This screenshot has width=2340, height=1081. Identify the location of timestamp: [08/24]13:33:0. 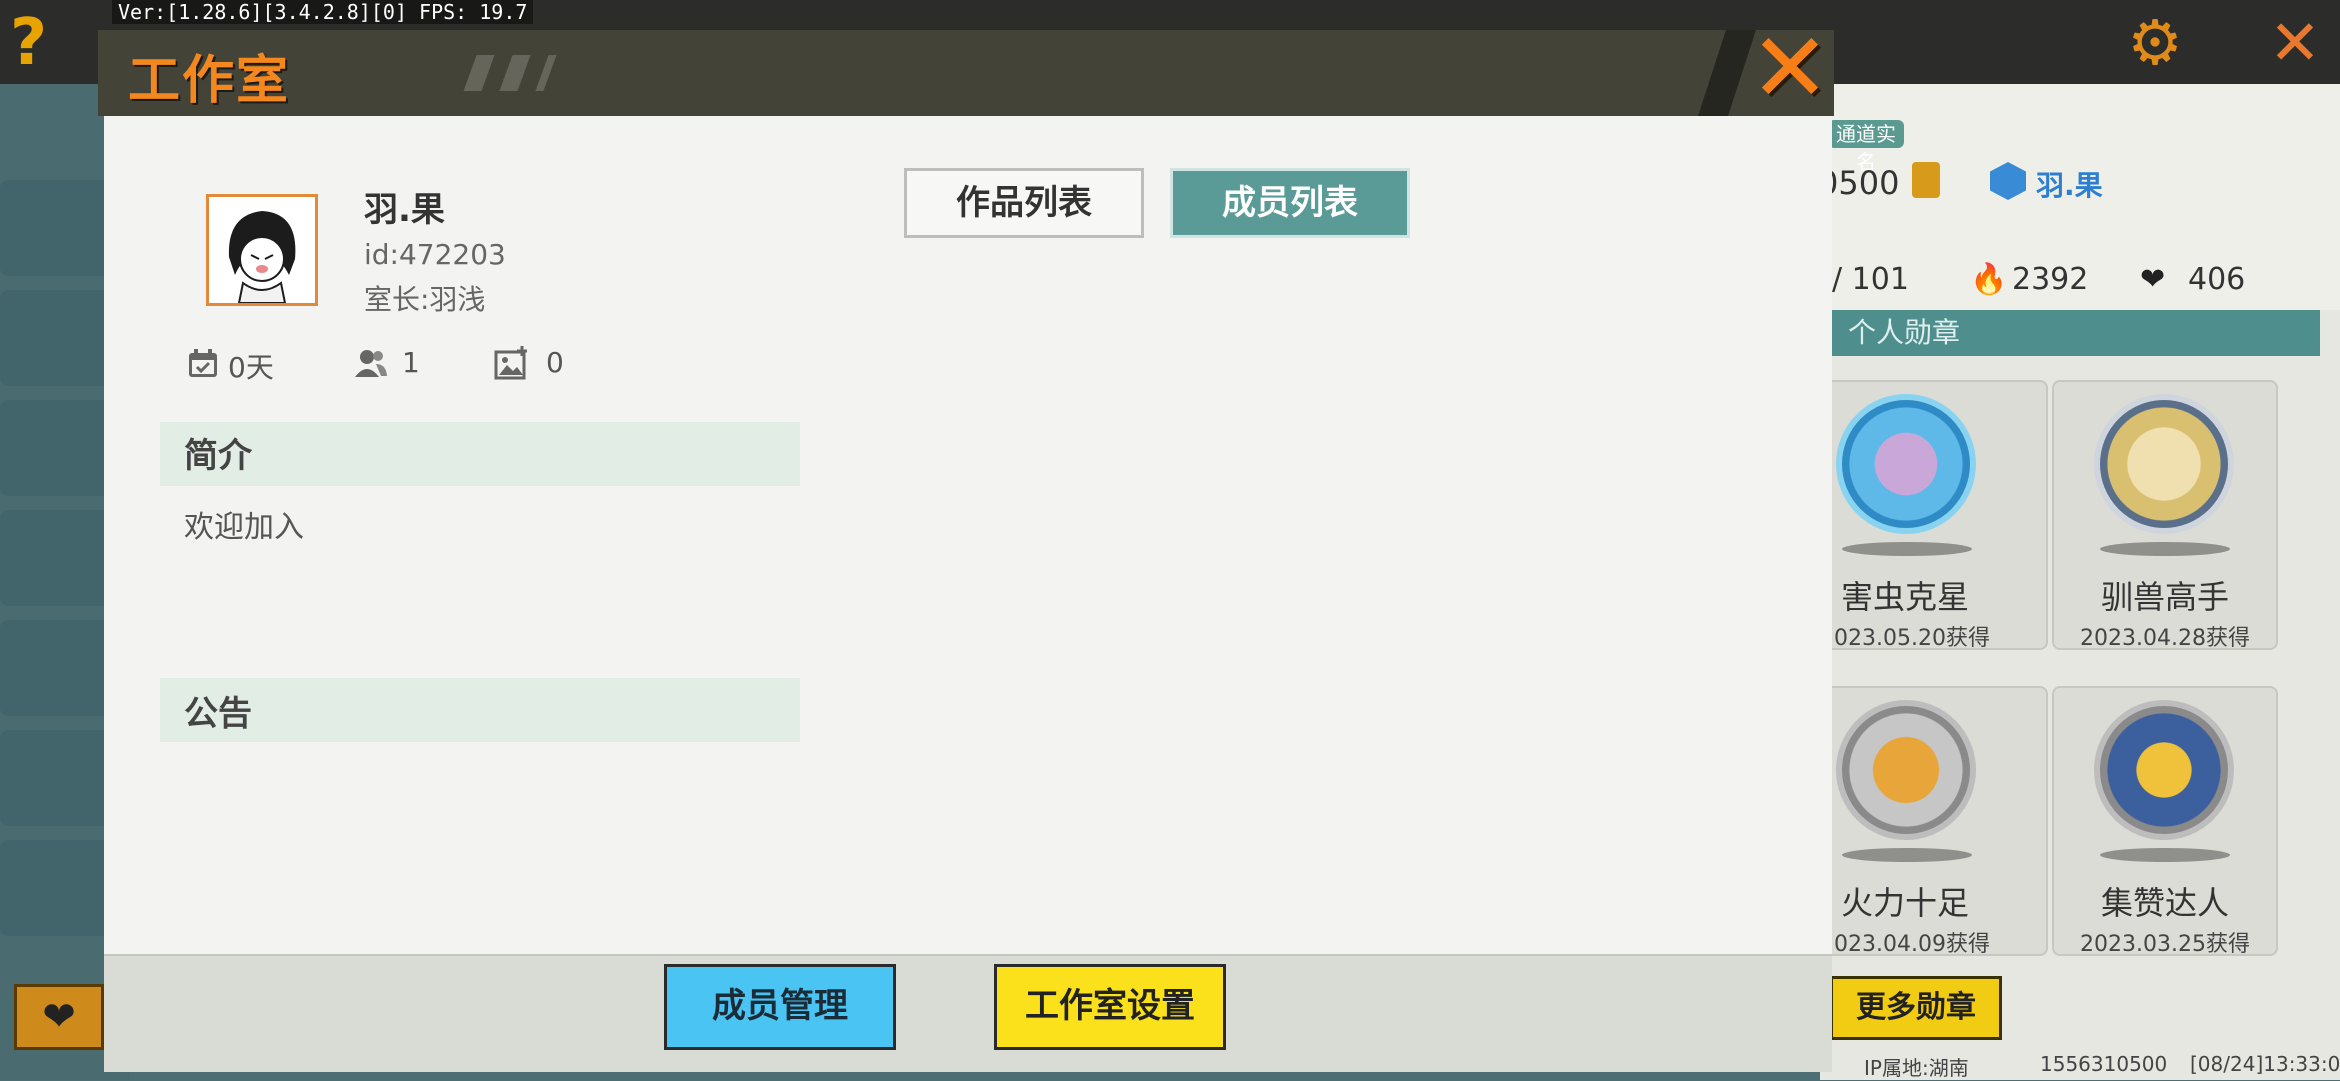
(2265, 1064).